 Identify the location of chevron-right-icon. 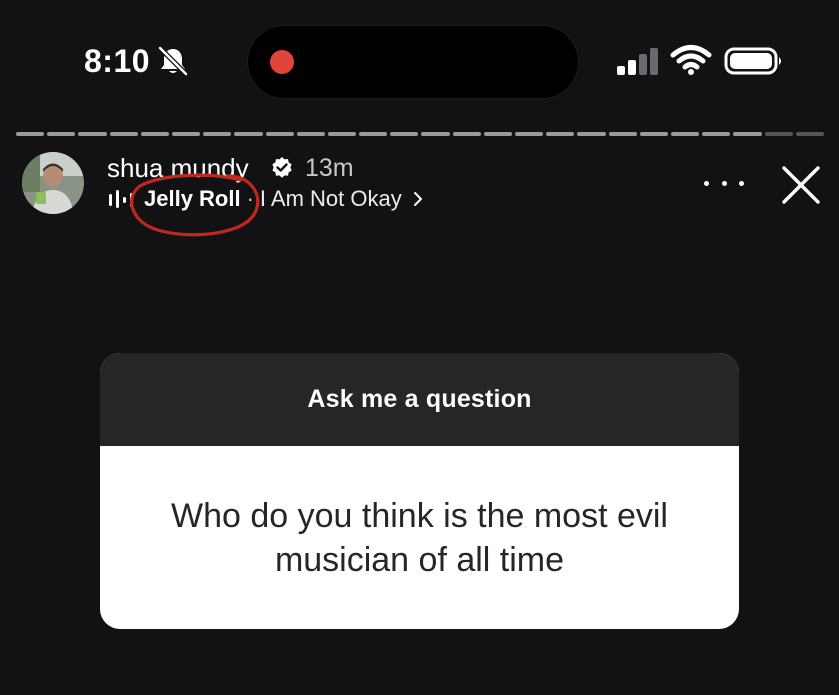
(417, 199).